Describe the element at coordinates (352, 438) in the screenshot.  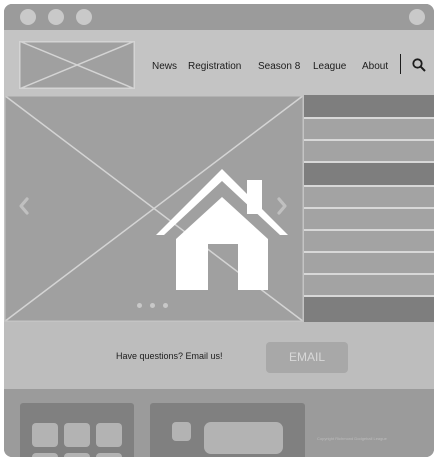
I see `copyright-text: Copyright Richmond Dodgeball League` at that location.